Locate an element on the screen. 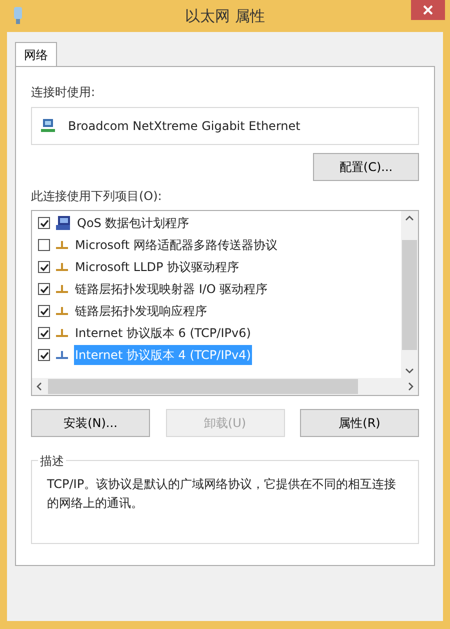 Image resolution: width=450 pixels, height=629 pixels. tab: 网络 is located at coordinates (36, 54).